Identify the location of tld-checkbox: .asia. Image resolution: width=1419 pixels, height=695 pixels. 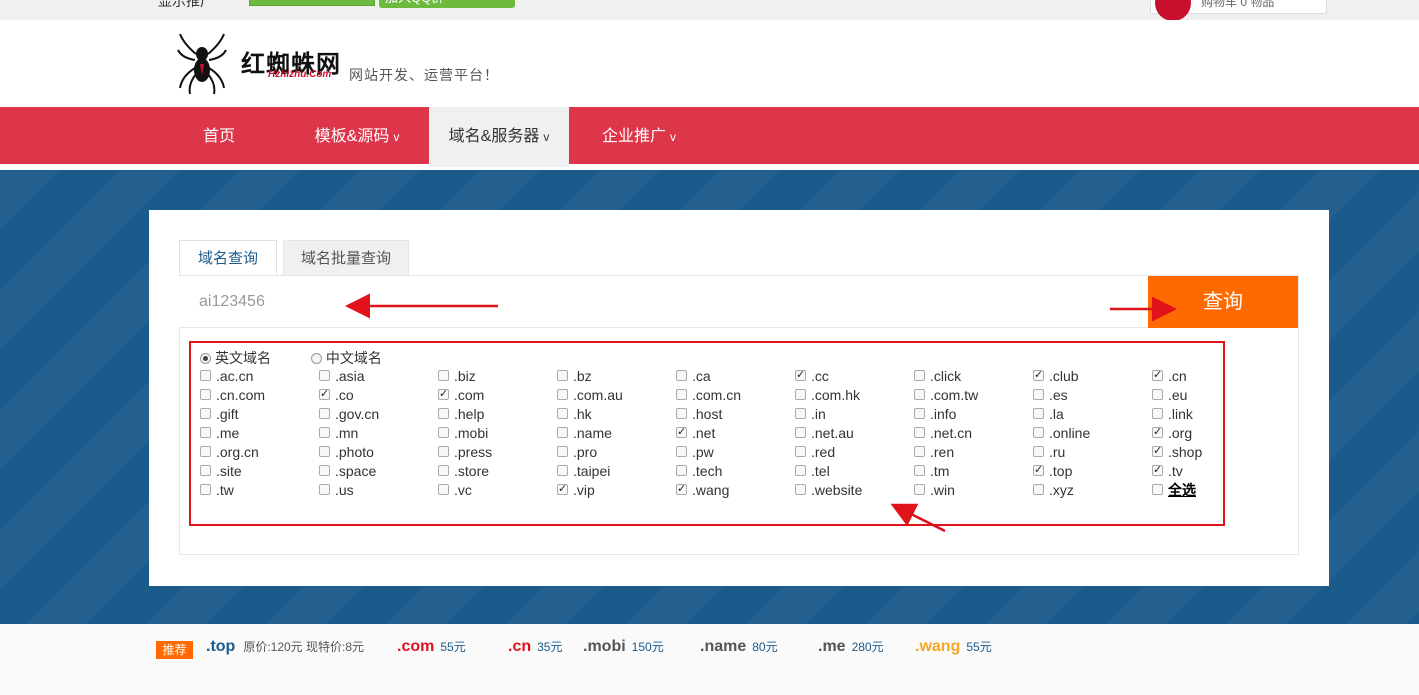
(342, 376).